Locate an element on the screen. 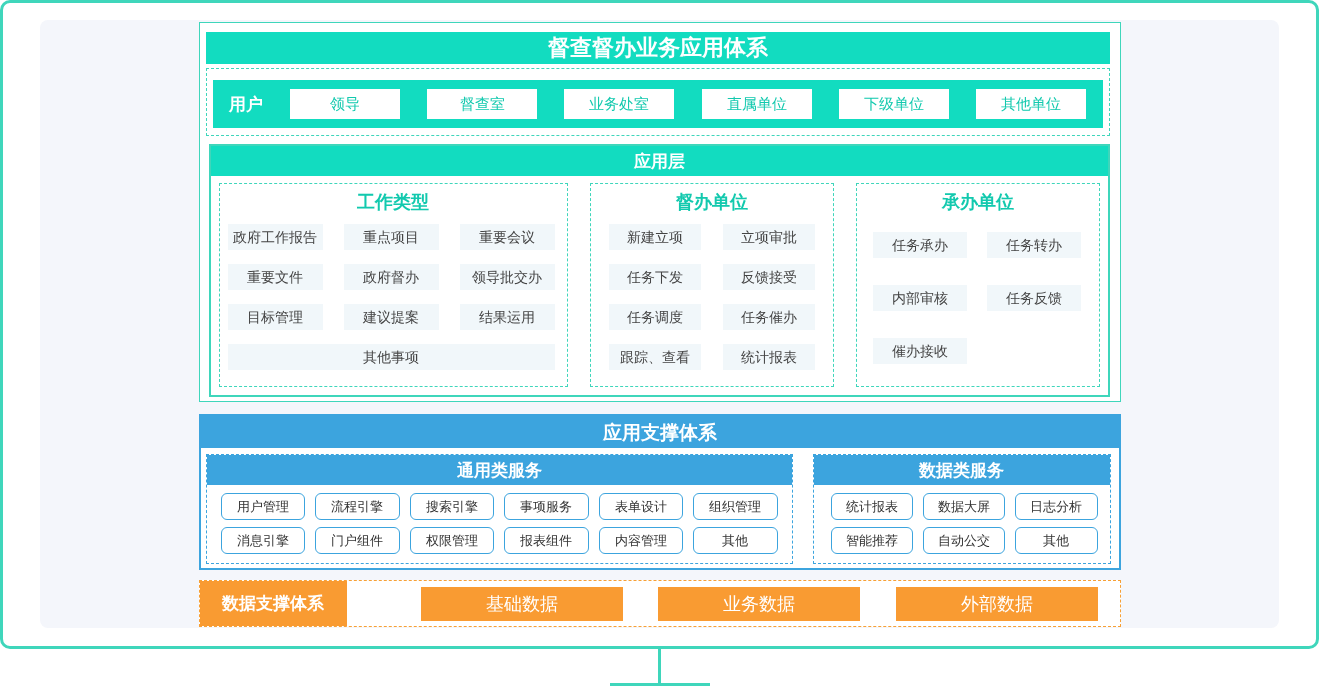  group-title: 承办单位 is located at coordinates (977, 202).